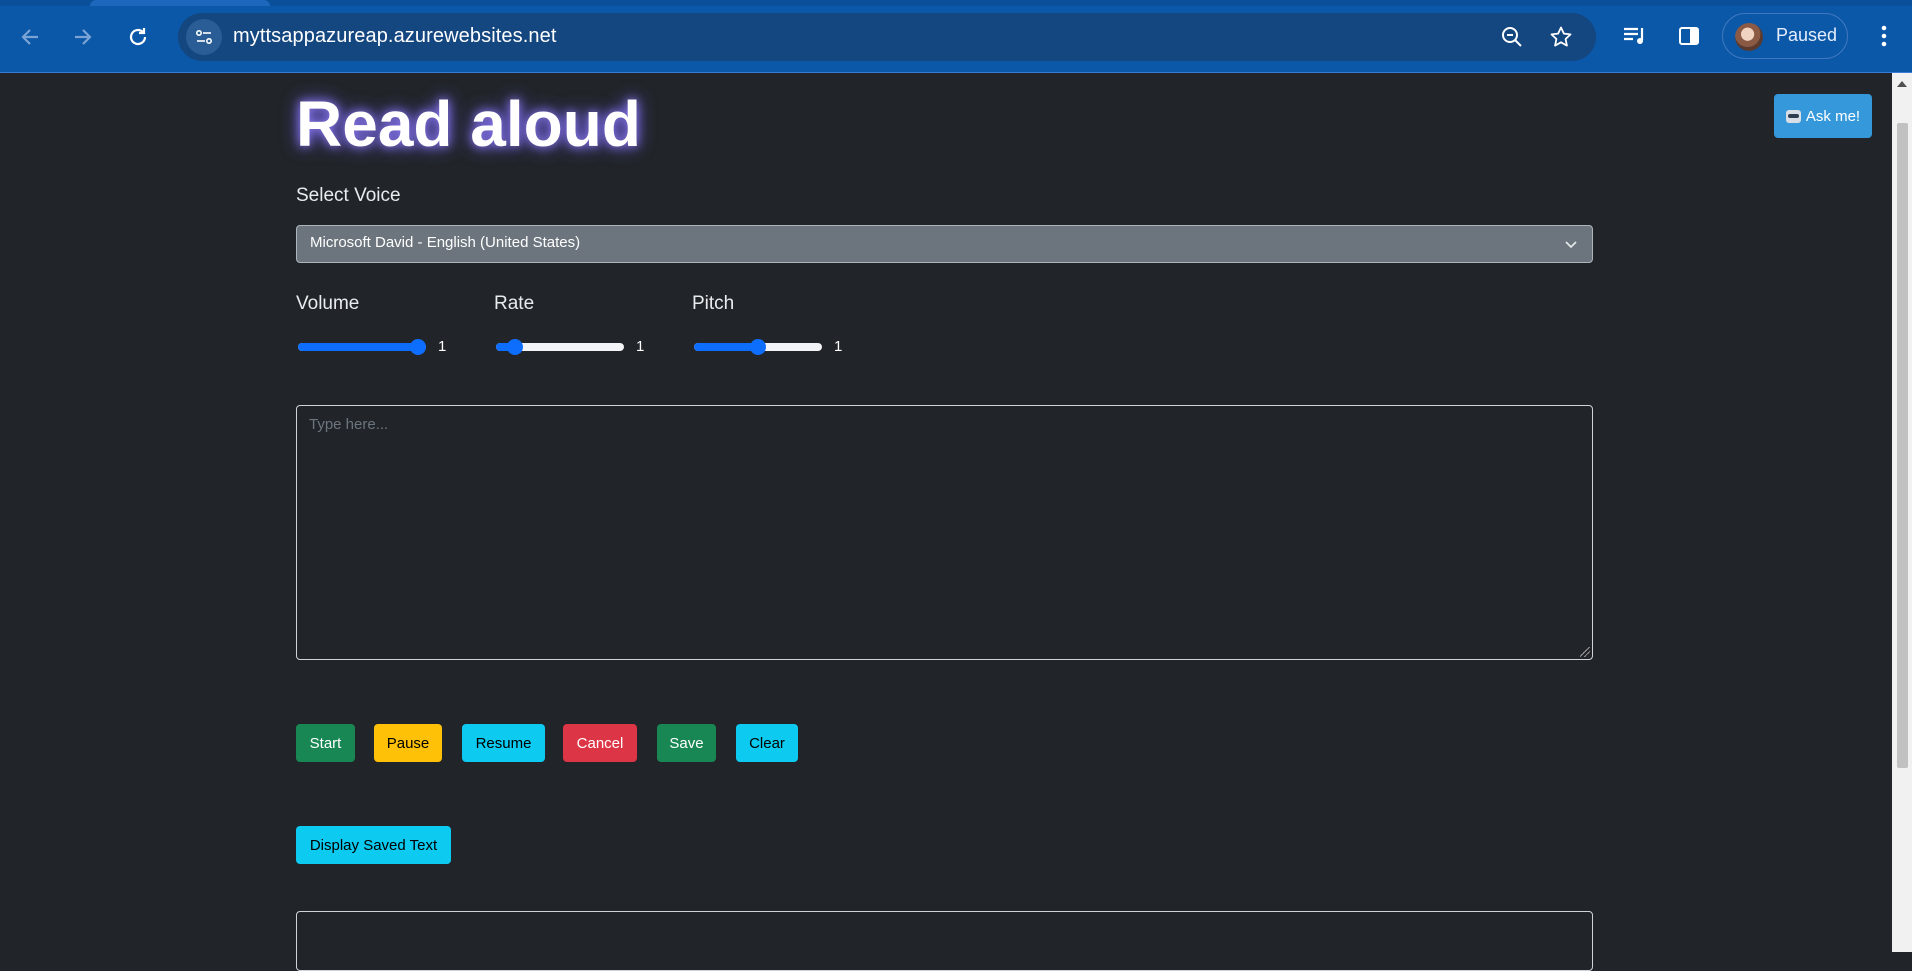 The height and width of the screenshot is (971, 1912). I want to click on ask-me-label: Ask me!, so click(1833, 116).